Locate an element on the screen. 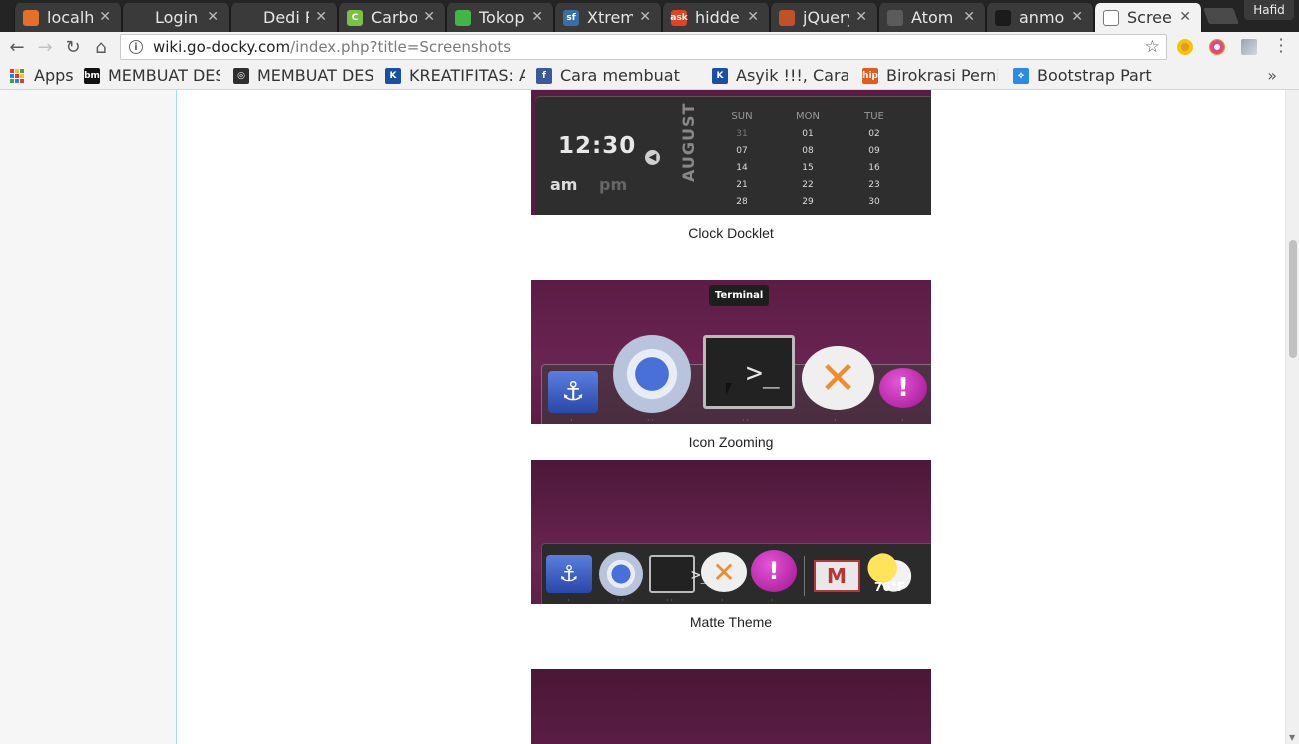 The width and height of the screenshot is (1299, 744). bookmark-item: f Cara membuat is located at coordinates (616, 75).